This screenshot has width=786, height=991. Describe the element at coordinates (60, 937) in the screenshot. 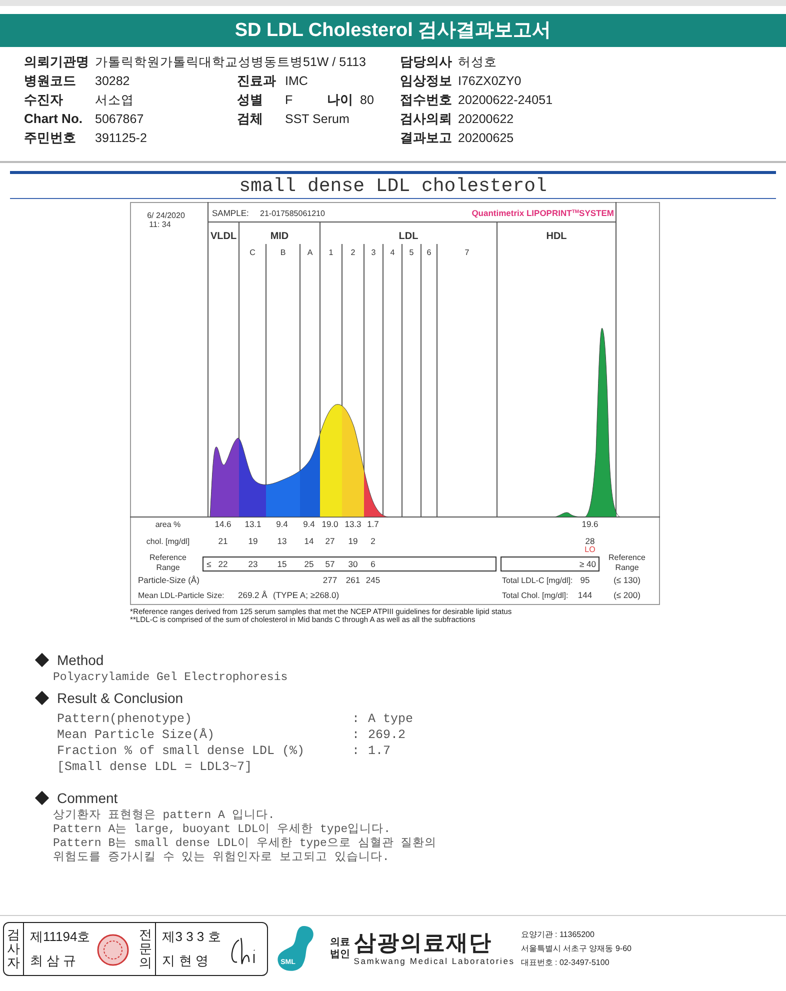

I see `license-number: 제11194호` at that location.